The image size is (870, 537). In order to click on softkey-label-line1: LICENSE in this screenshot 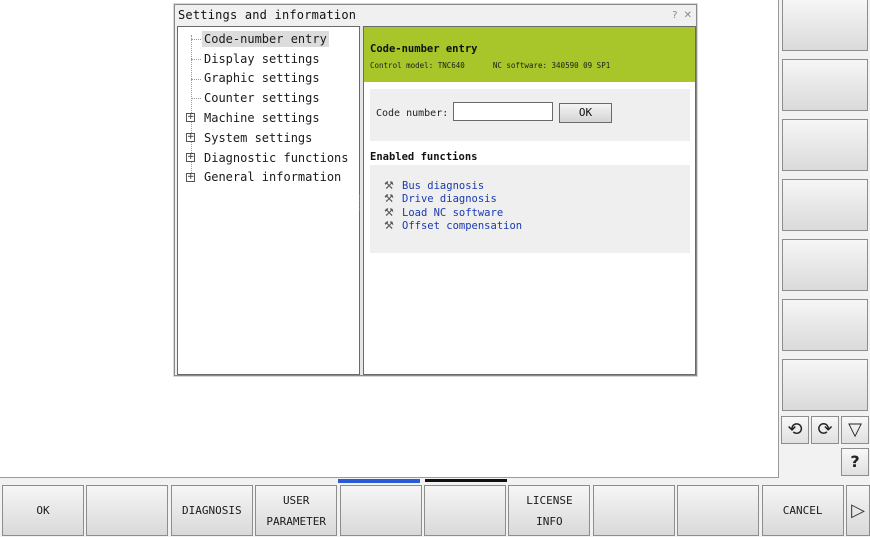, I will do `click(549, 500)`.